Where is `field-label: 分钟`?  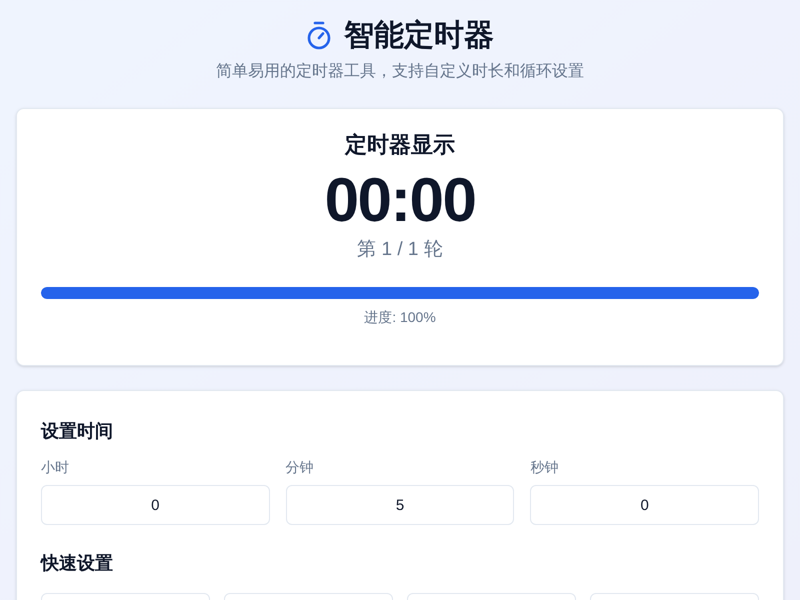 field-label: 分钟 is located at coordinates (300, 467).